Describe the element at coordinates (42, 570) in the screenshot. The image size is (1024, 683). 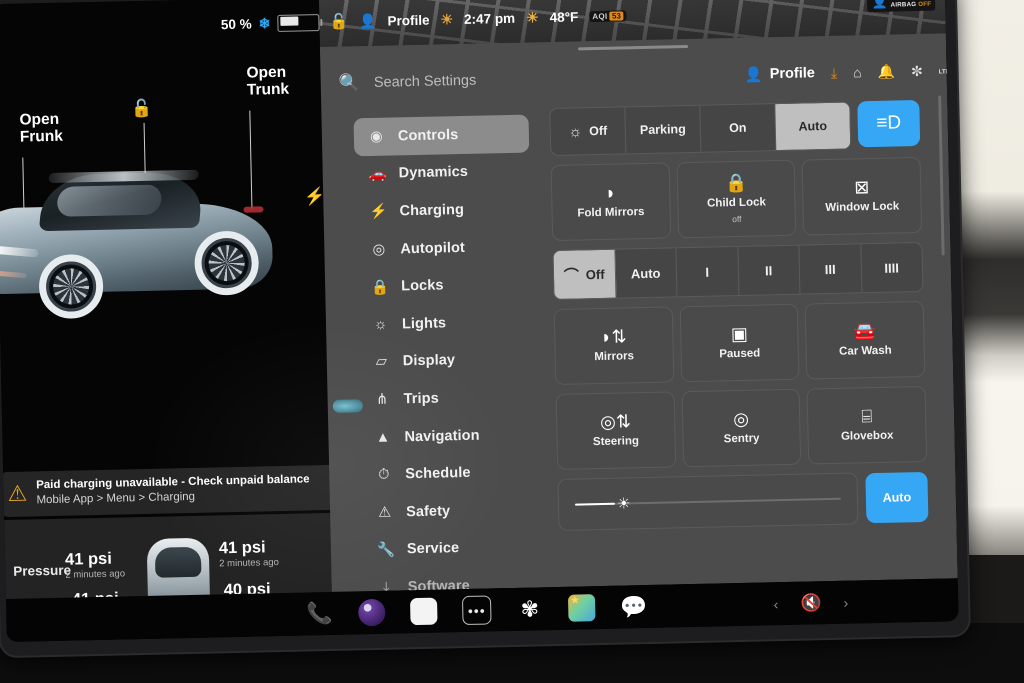
I see `tire-pressure-label: Pressure` at that location.